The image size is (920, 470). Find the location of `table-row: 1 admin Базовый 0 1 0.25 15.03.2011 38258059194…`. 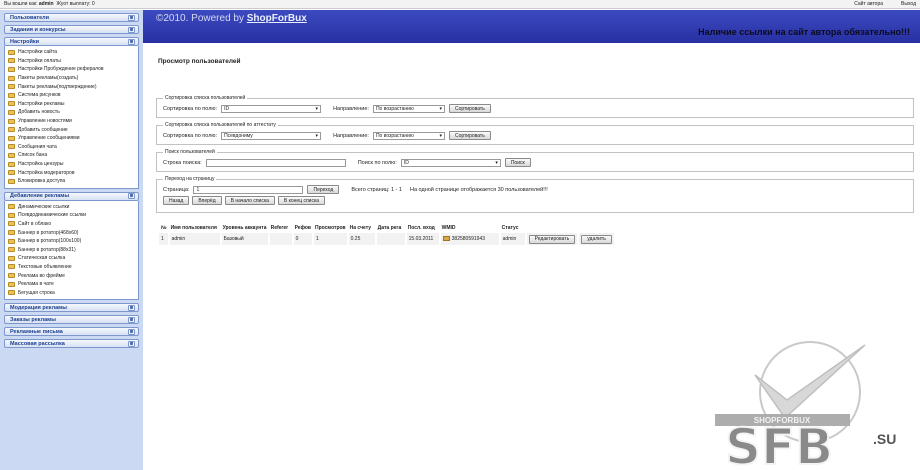

table-row: 1 admin Базовый 0 1 0.25 15.03.2011 38258059194… is located at coordinates (387, 239).